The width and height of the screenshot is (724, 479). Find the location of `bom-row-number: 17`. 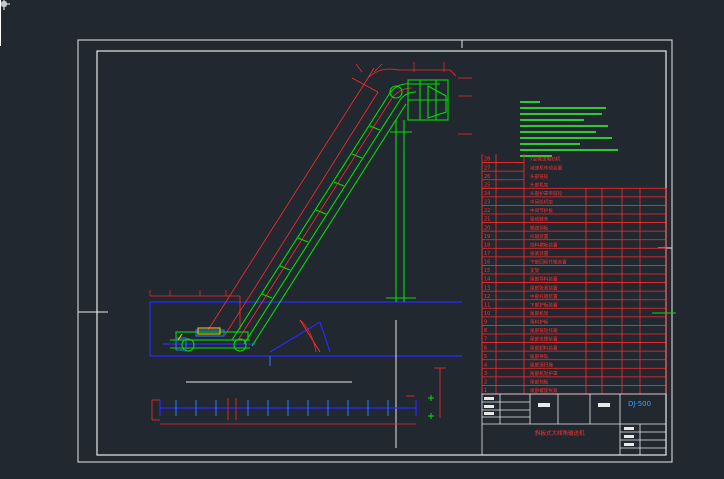

bom-row-number: 17 is located at coordinates (487, 254).